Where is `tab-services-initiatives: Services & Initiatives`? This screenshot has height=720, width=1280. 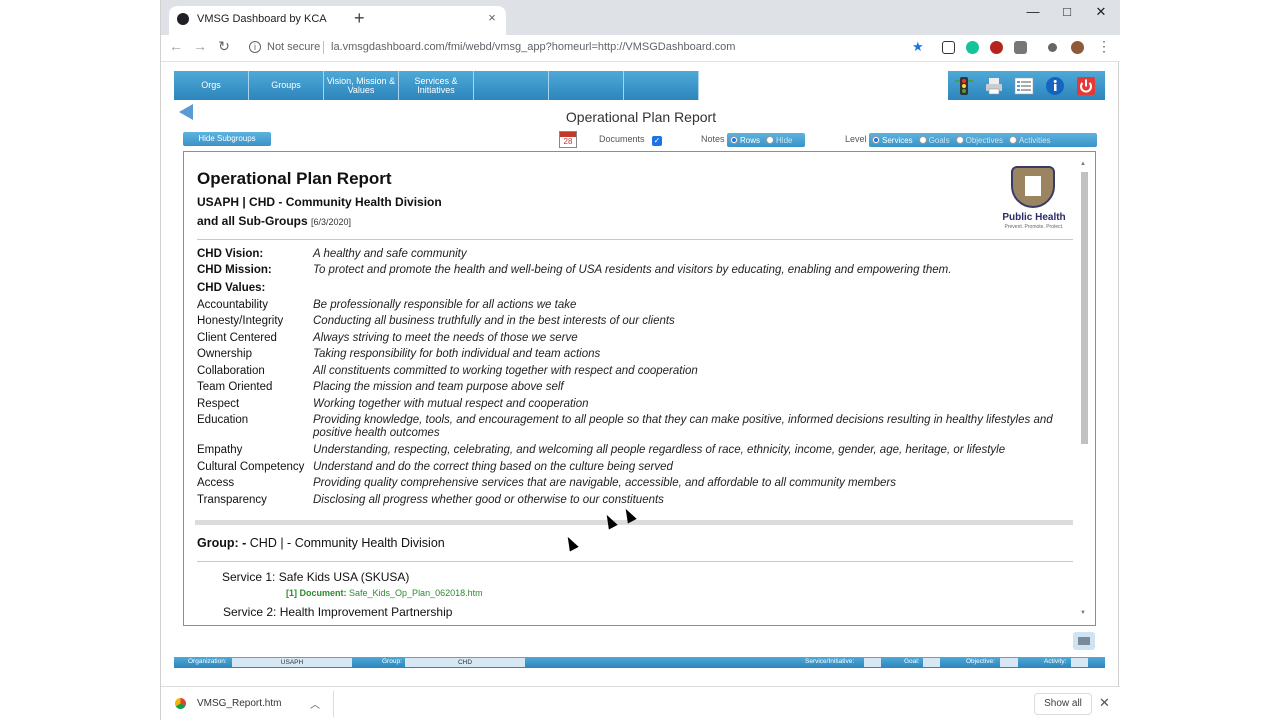 tab-services-initiatives: Services & Initiatives is located at coordinates (436, 85).